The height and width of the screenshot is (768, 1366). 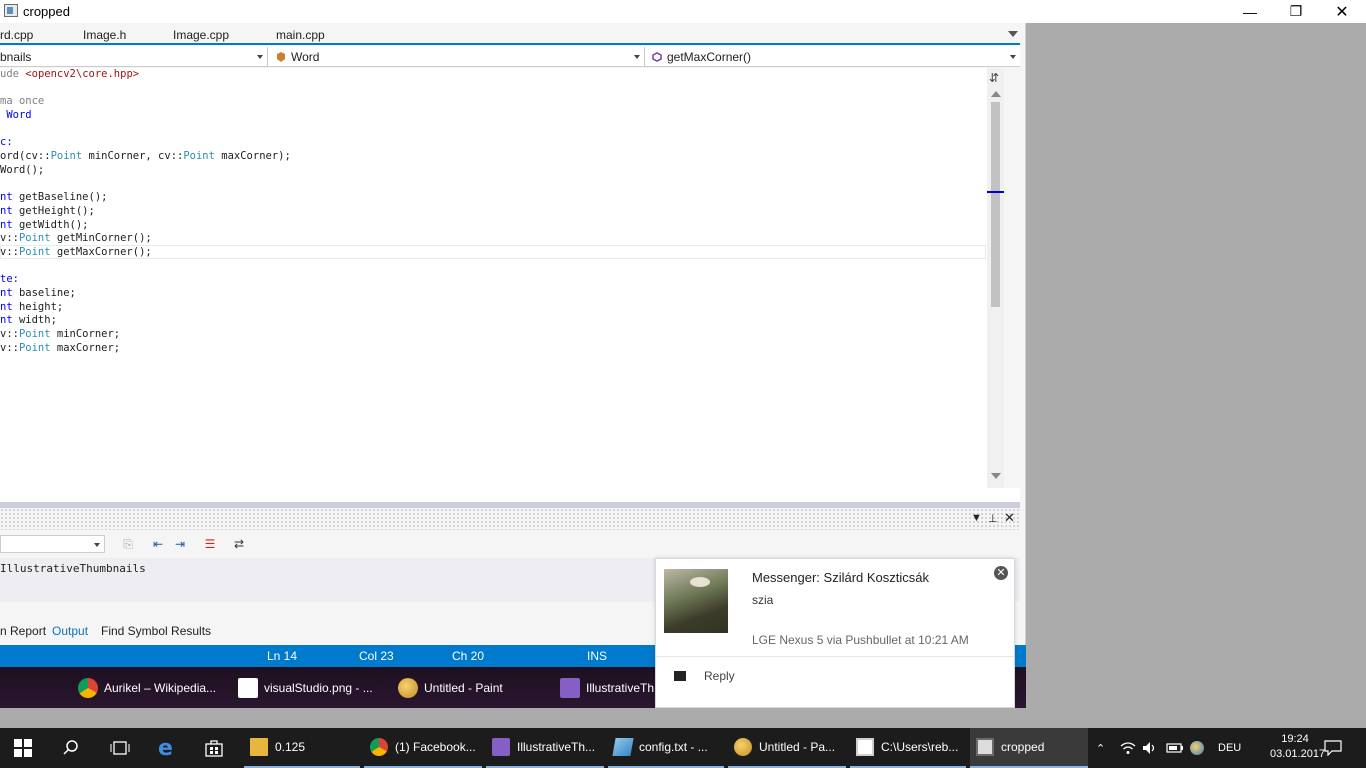 What do you see at coordinates (156, 631) in the screenshot?
I see `tab-find-symbol-results: Find Symbol Results` at bounding box center [156, 631].